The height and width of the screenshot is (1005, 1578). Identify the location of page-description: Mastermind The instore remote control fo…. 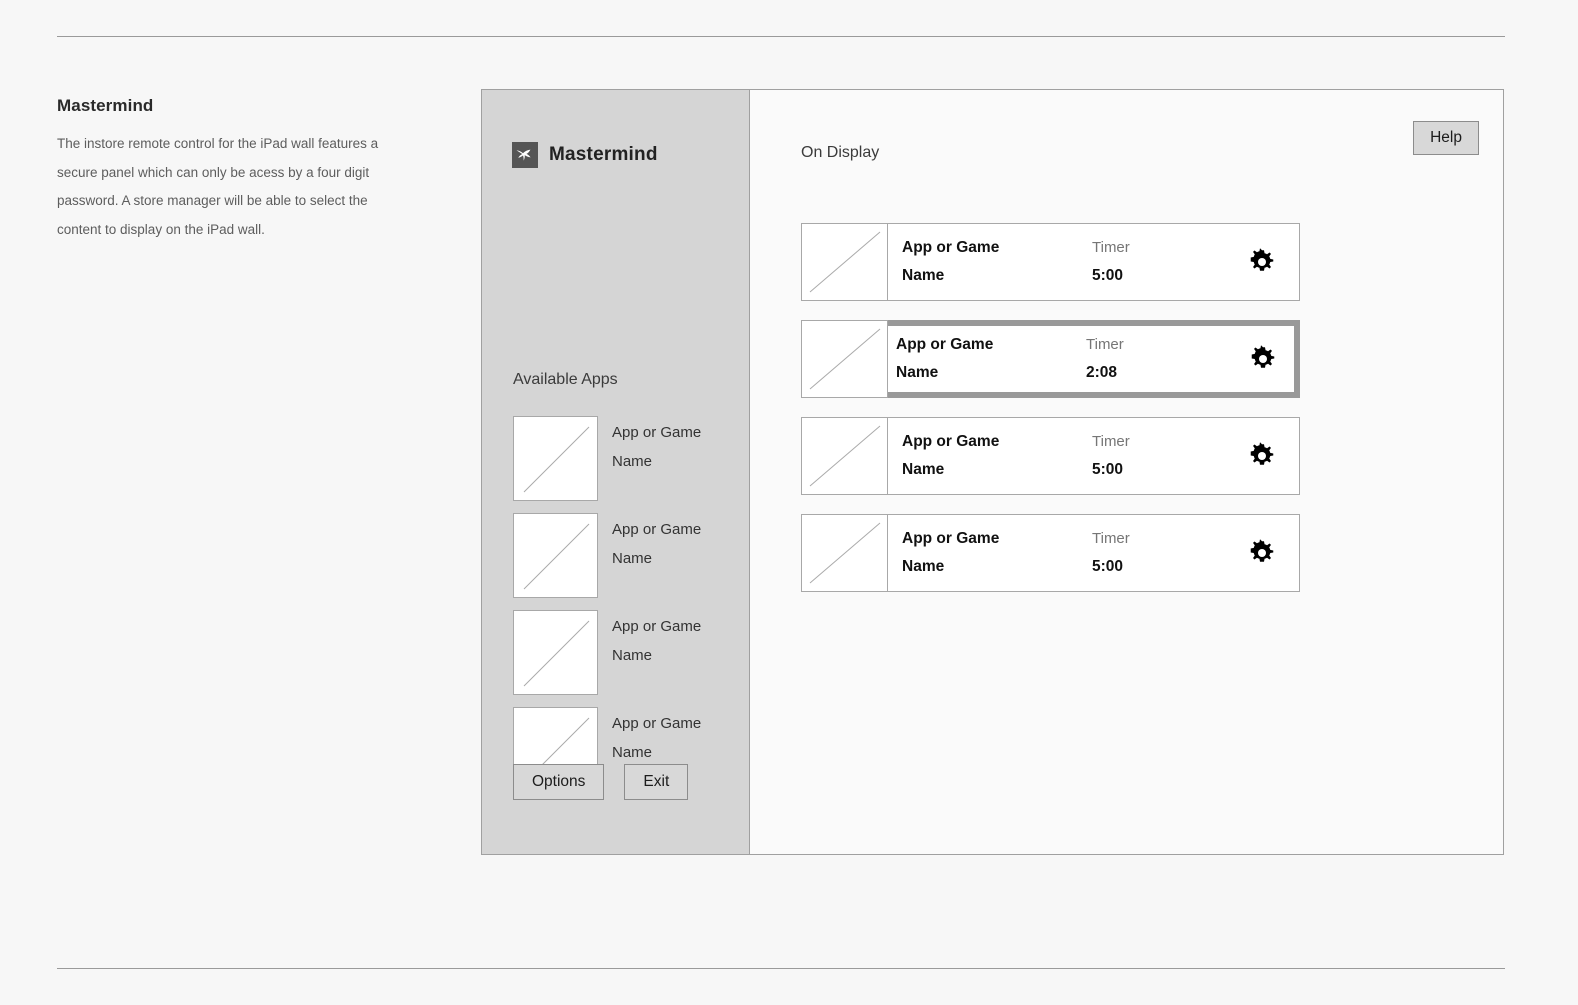
(232, 170).